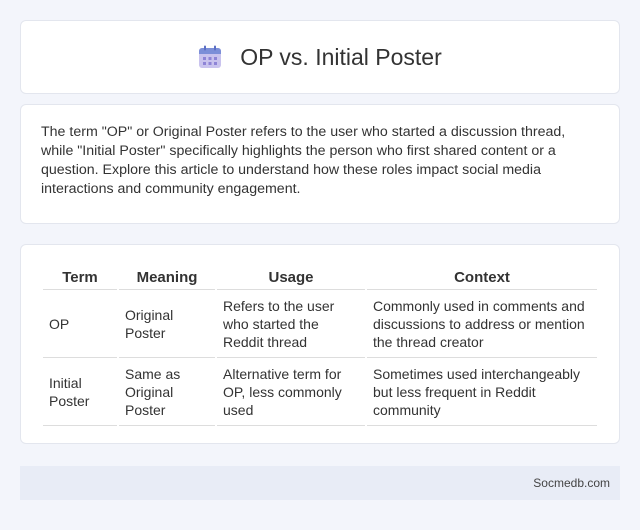 The image size is (640, 530). I want to click on footer: Socmedb.com, so click(320, 483).